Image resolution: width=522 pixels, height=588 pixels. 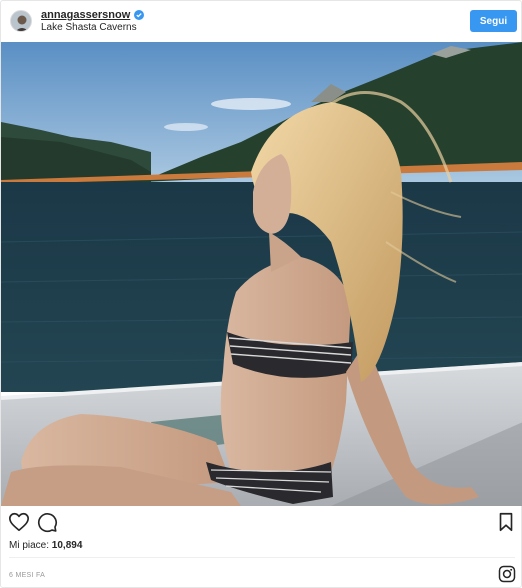 I want to click on bookmark-icon, so click(x=506, y=522).